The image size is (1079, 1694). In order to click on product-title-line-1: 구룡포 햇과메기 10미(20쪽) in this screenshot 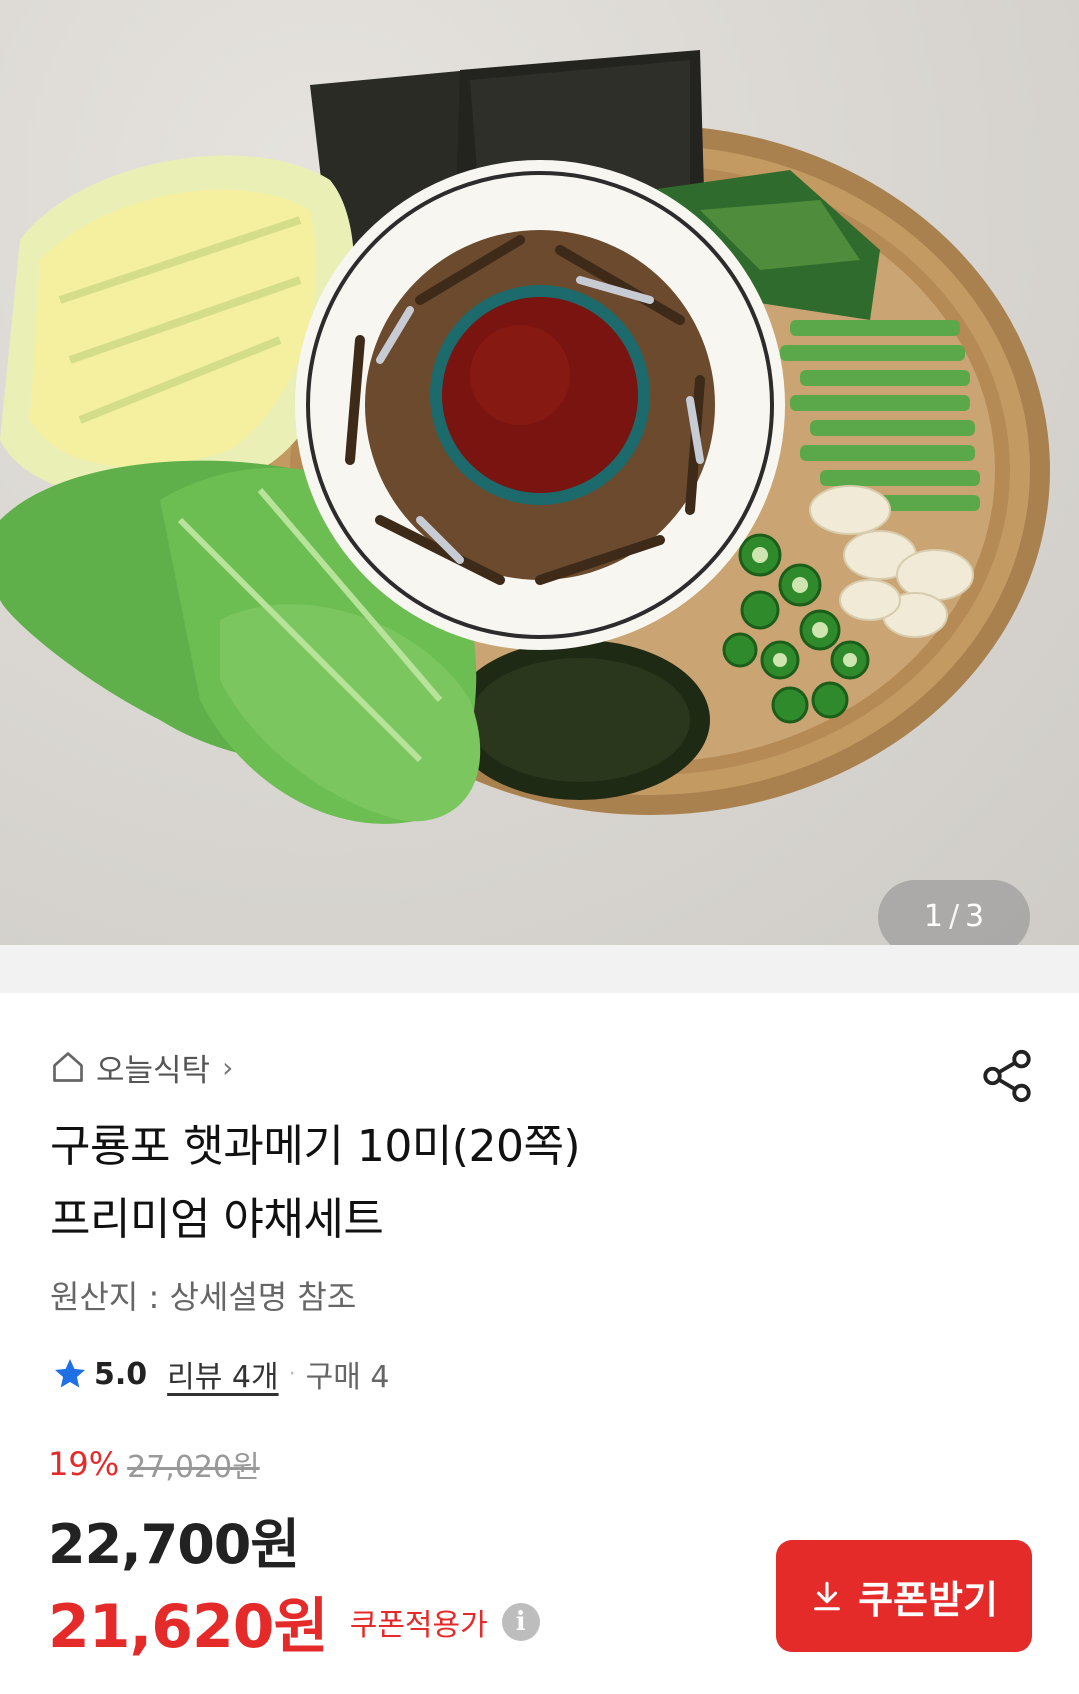, I will do `click(315, 1146)`.